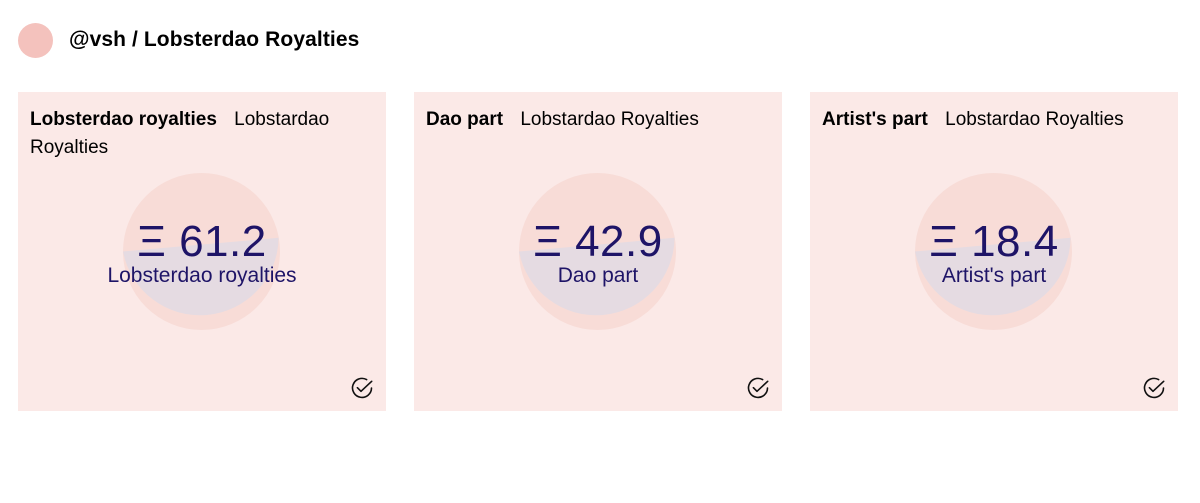 The width and height of the screenshot is (1200, 503). Describe the element at coordinates (202, 241) in the screenshot. I see `metric-value: Ξ 61.2` at that location.